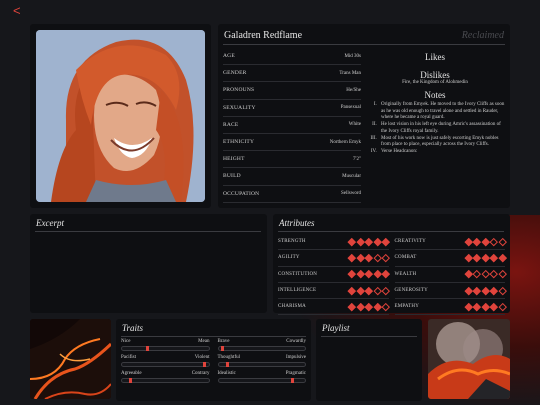 The width and height of the screenshot is (540, 405). I want to click on trait-labels: Agreeable Contrary, so click(165, 373).